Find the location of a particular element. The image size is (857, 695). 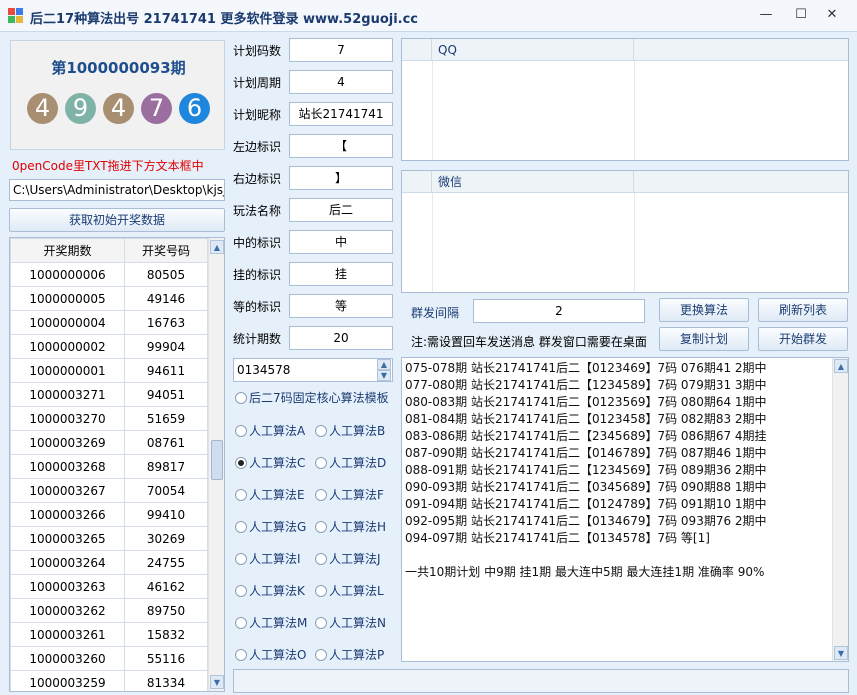

period-cell: 1000000001 is located at coordinates (67, 370).